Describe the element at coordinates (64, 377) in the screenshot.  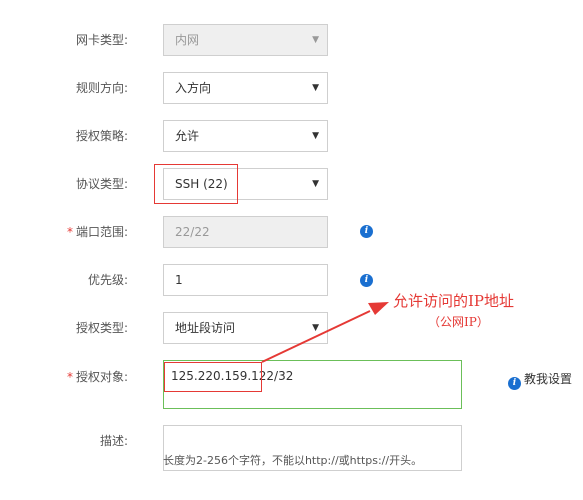
I see `auth-object-label: * 授权对象:` at that location.